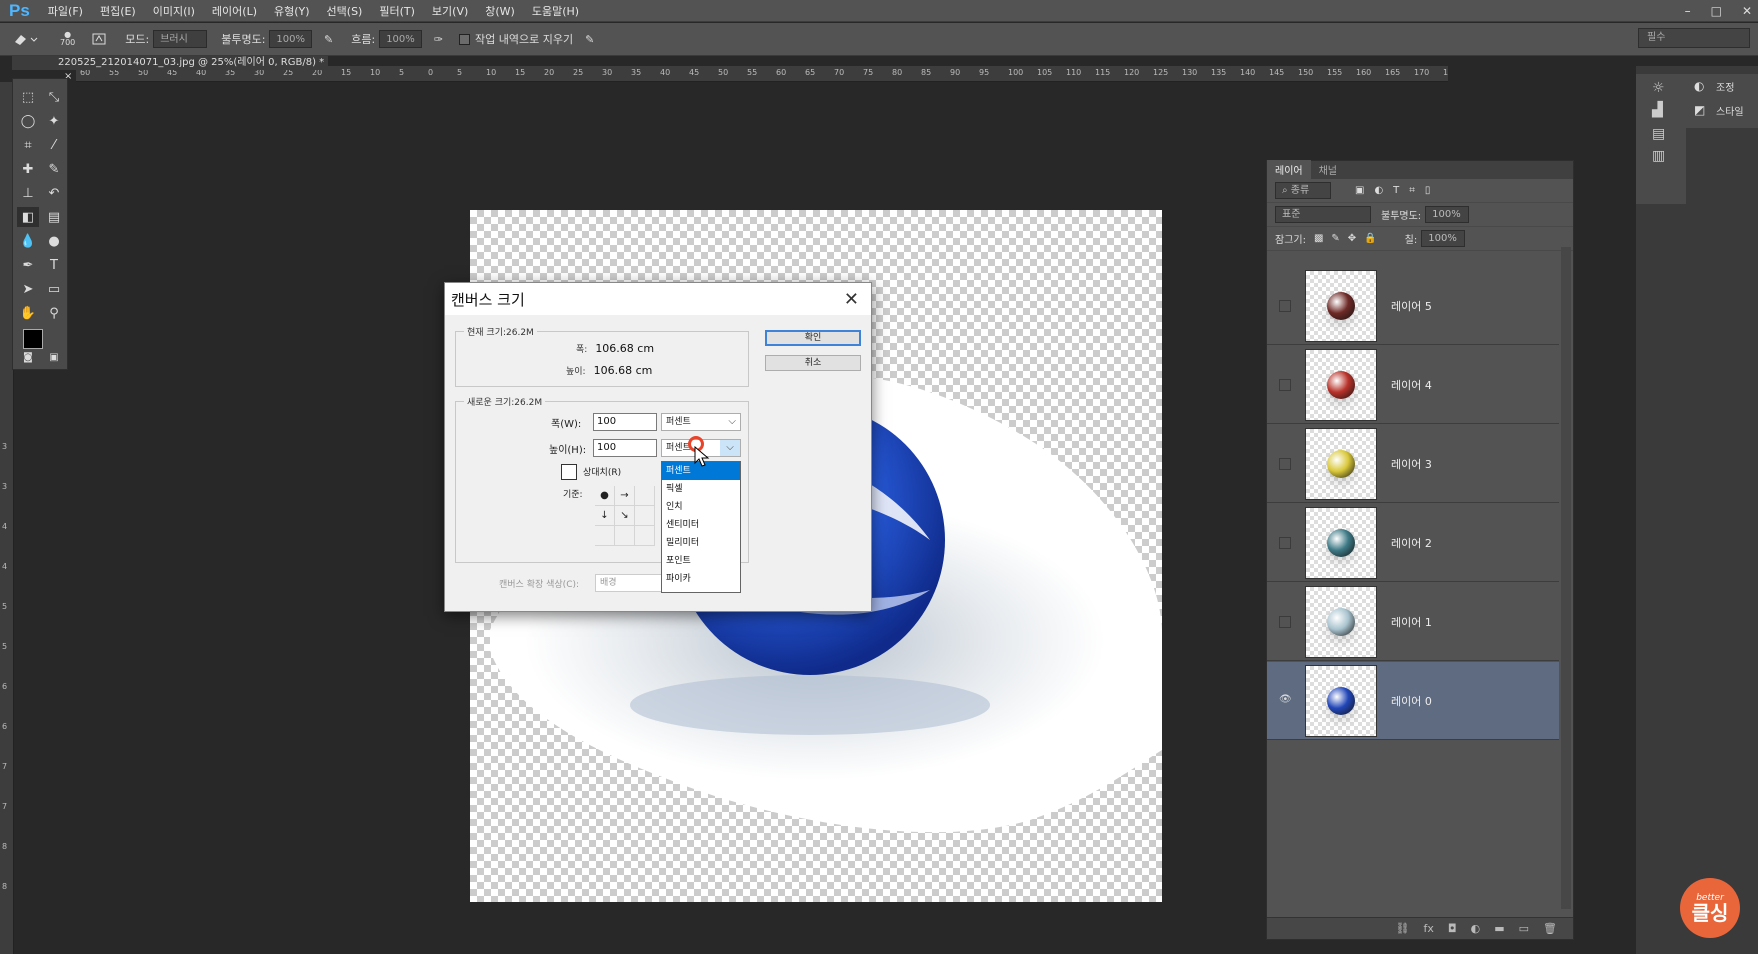 The image size is (1758, 954). What do you see at coordinates (625, 536) in the screenshot?
I see `anchor-bottom-center` at bounding box center [625, 536].